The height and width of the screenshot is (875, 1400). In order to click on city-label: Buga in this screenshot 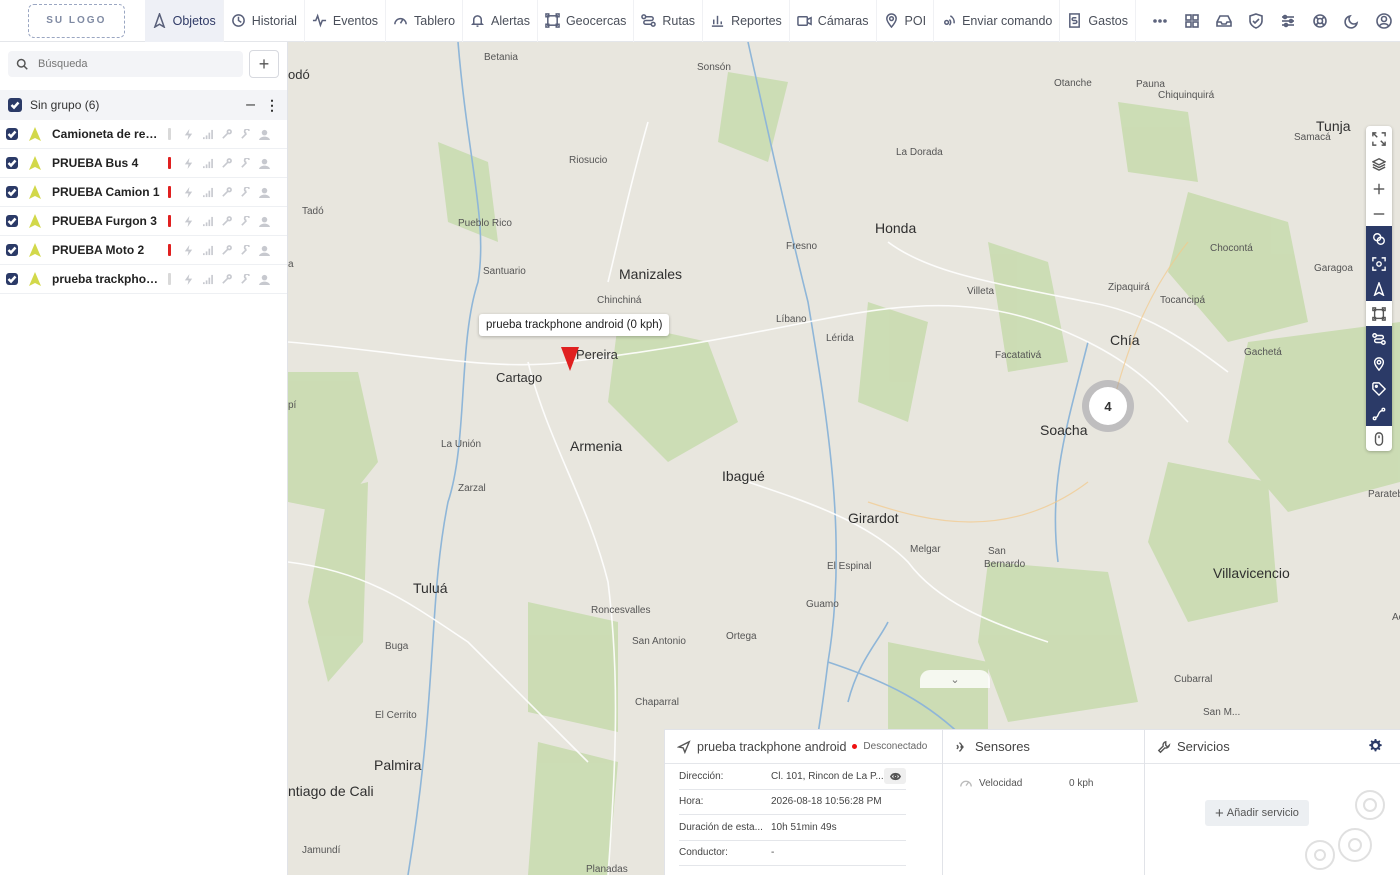, I will do `click(397, 646)`.